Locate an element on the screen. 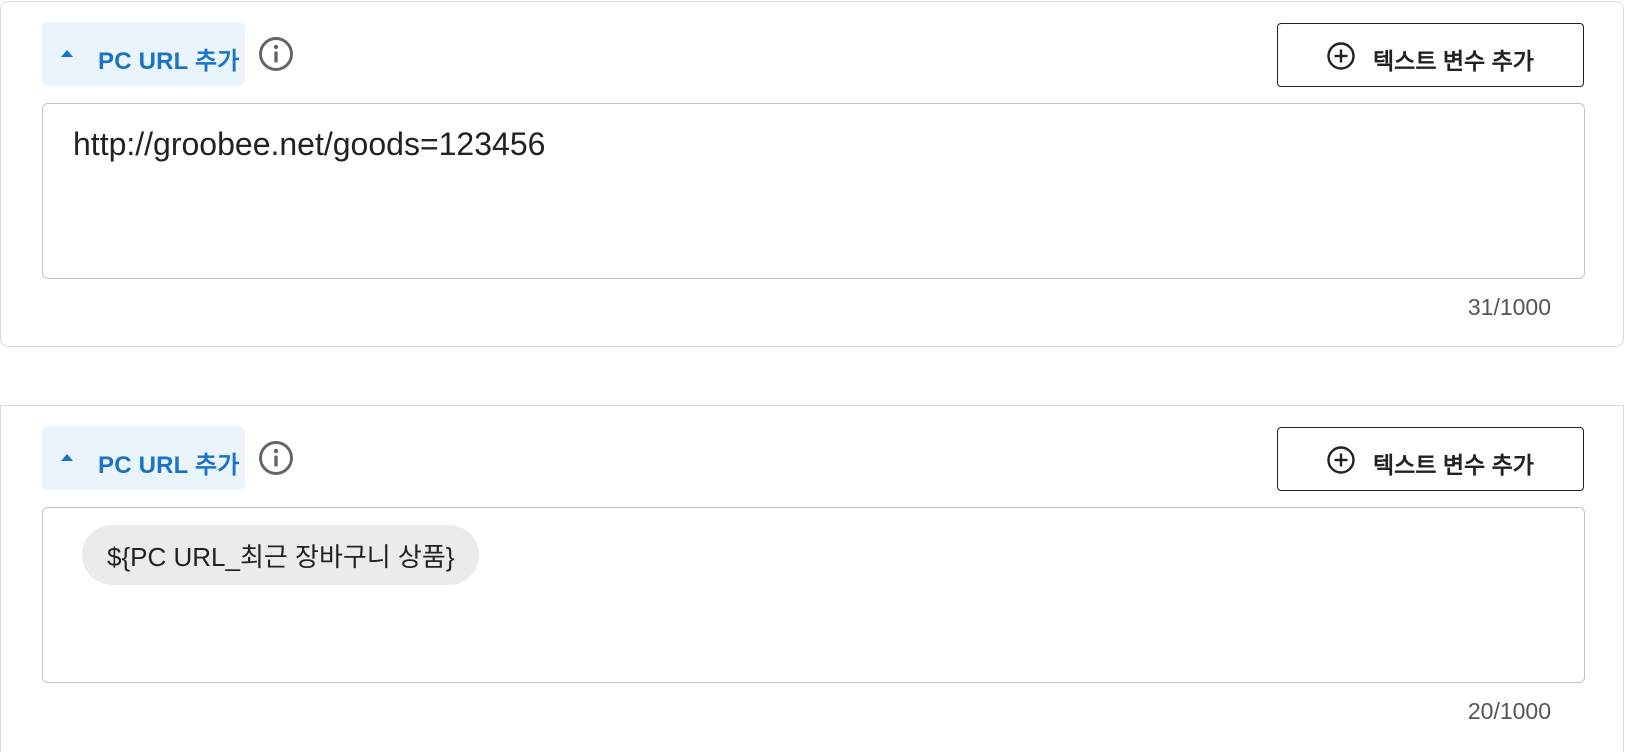 Image resolution: width=1626 pixels, height=752 pixels. text-variable-chip-label: ${PC URL_최근 장바구니 상품} is located at coordinates (281, 556).